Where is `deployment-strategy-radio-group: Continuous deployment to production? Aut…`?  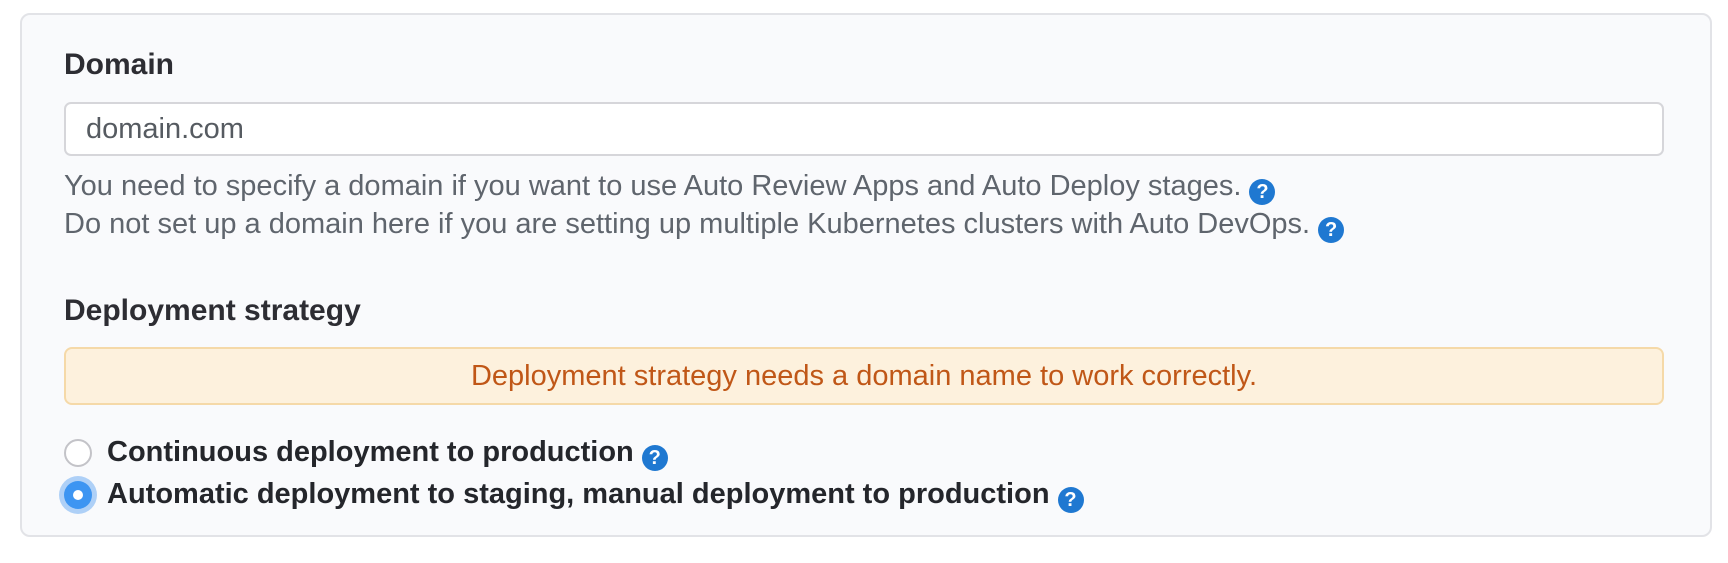
deployment-strategy-radio-group: Continuous deployment to production? Aut… is located at coordinates (864, 474).